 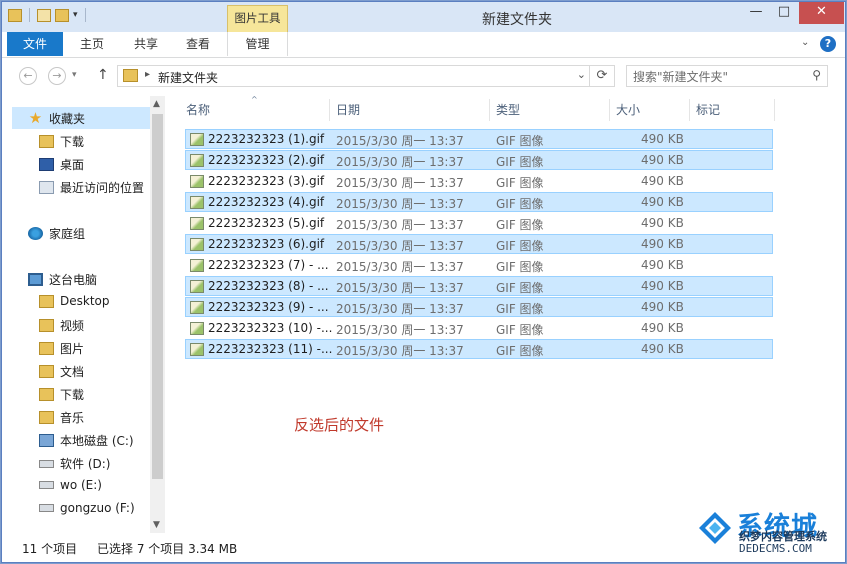 I want to click on up-button: ↑, so click(x=103, y=75).